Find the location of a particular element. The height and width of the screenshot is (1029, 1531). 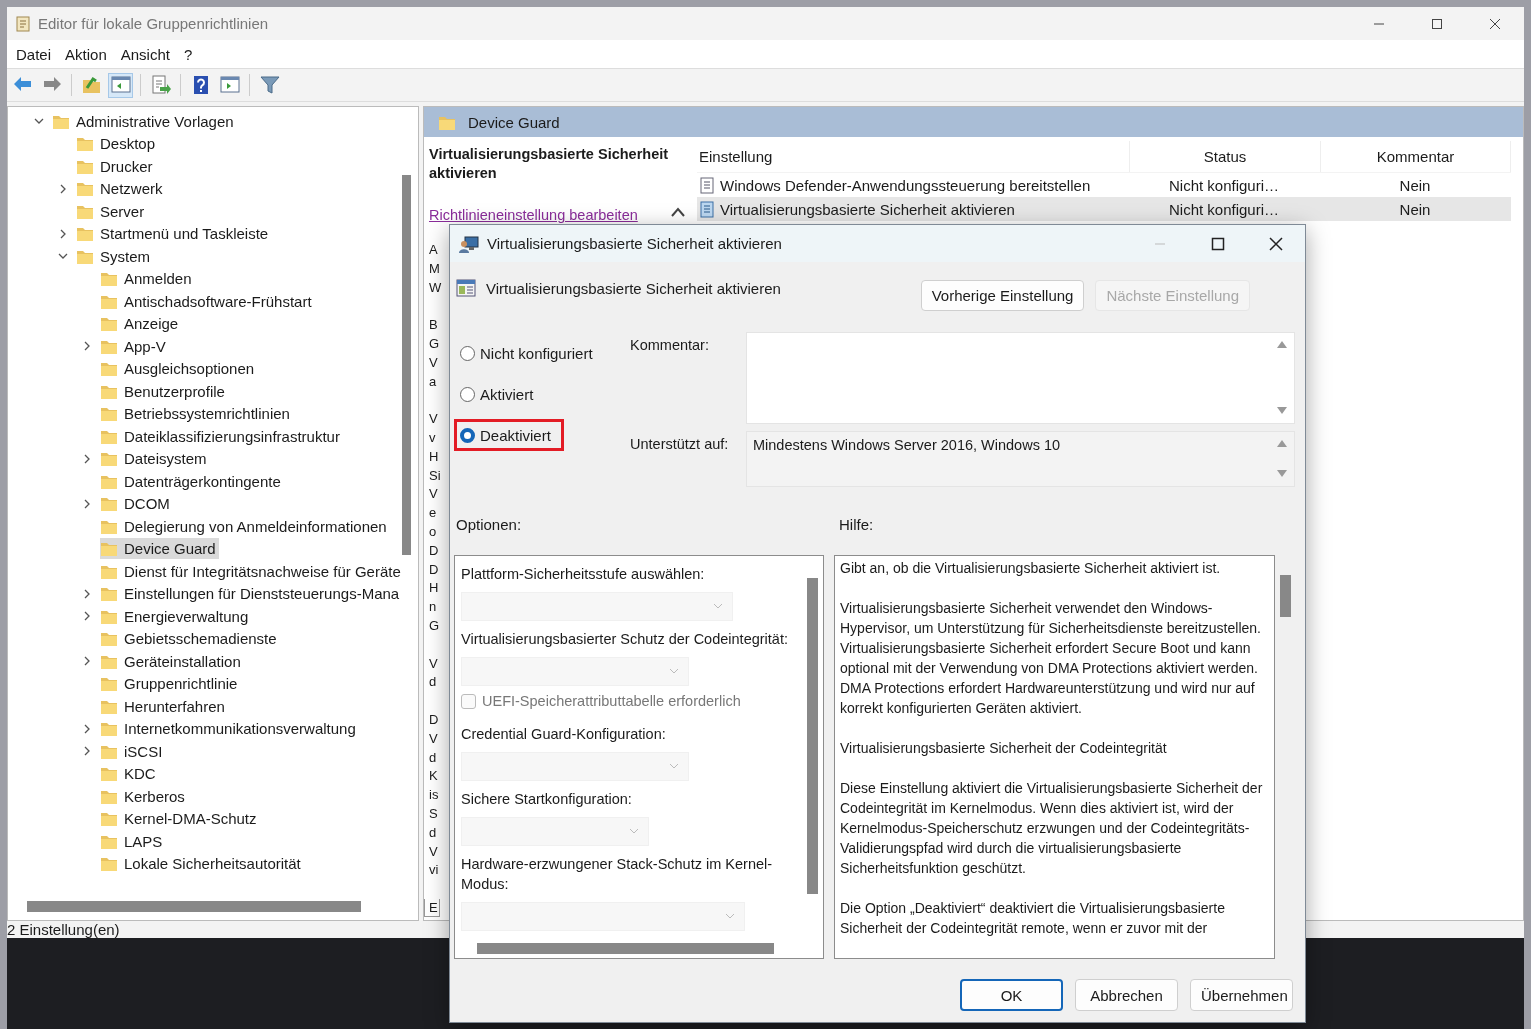

list-row: Virtualisierungsbasierte Sicherheit aktivieren Nicht konfiguri… Nein is located at coordinates (1104, 209).